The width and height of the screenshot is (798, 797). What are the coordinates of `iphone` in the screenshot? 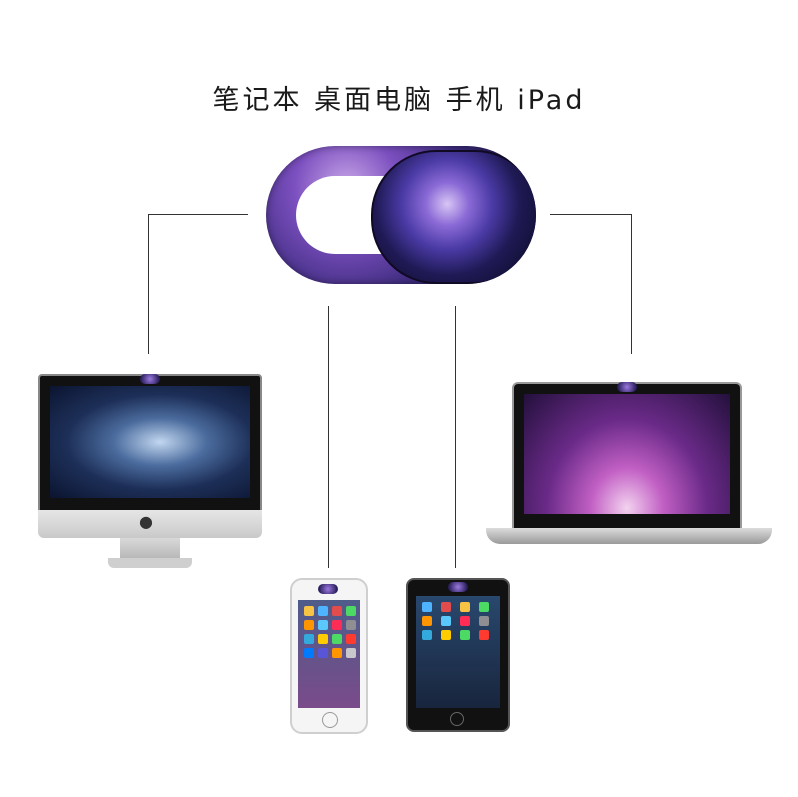 It's located at (329, 656).